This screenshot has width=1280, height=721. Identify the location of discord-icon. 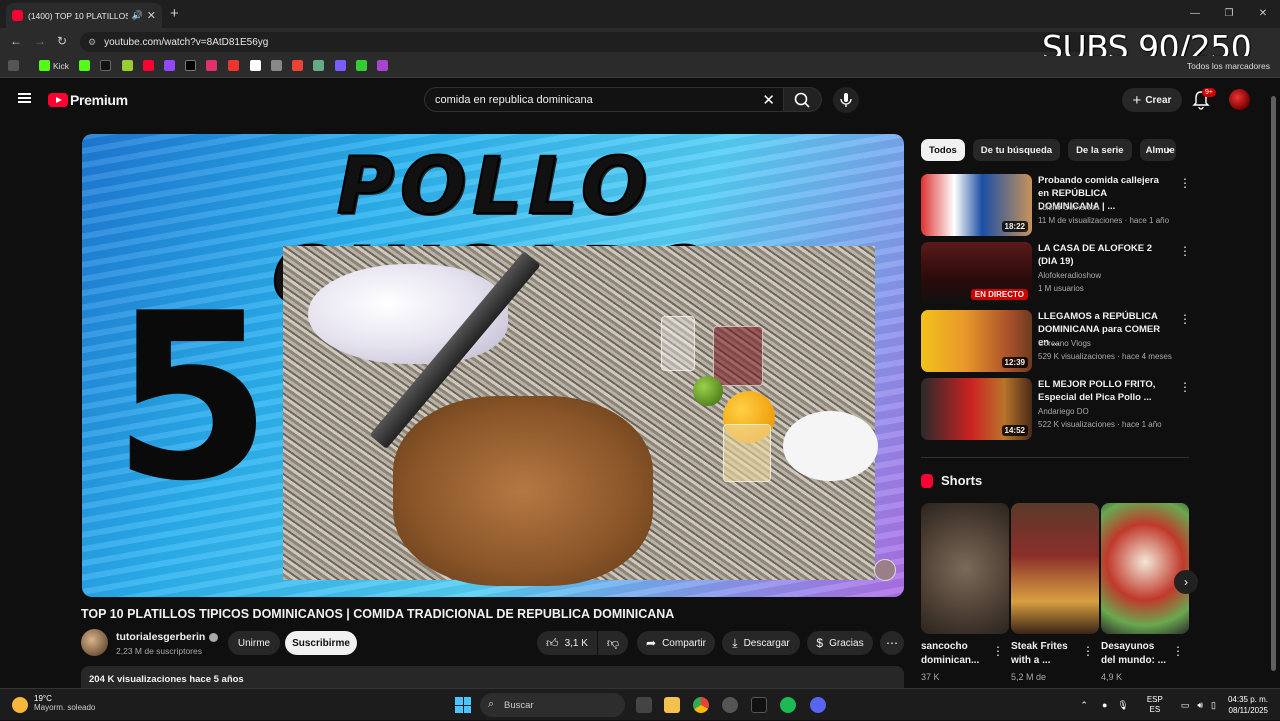
(818, 705).